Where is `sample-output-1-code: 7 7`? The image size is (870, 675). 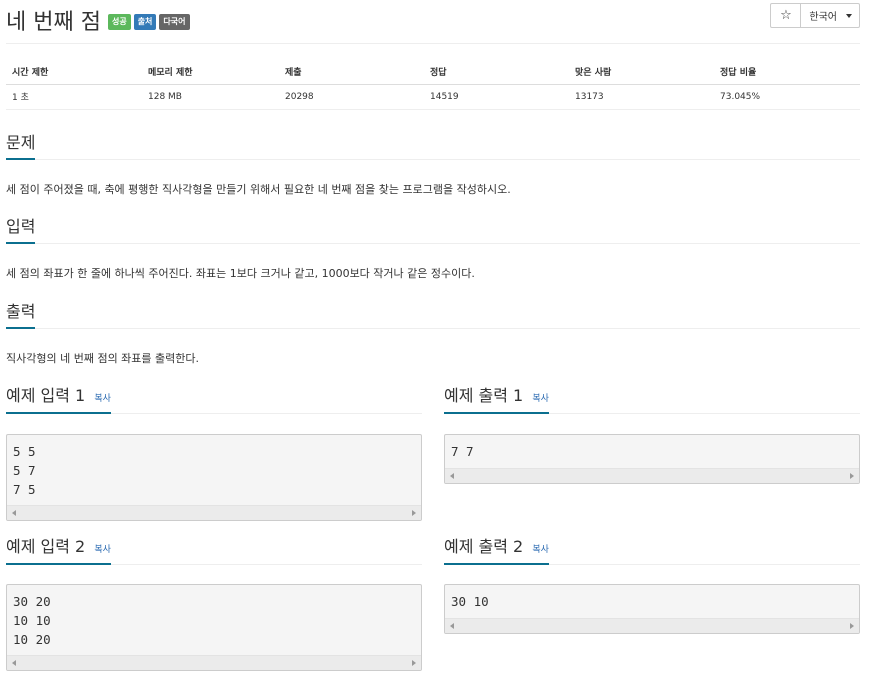 sample-output-1-code: 7 7 is located at coordinates (462, 451).